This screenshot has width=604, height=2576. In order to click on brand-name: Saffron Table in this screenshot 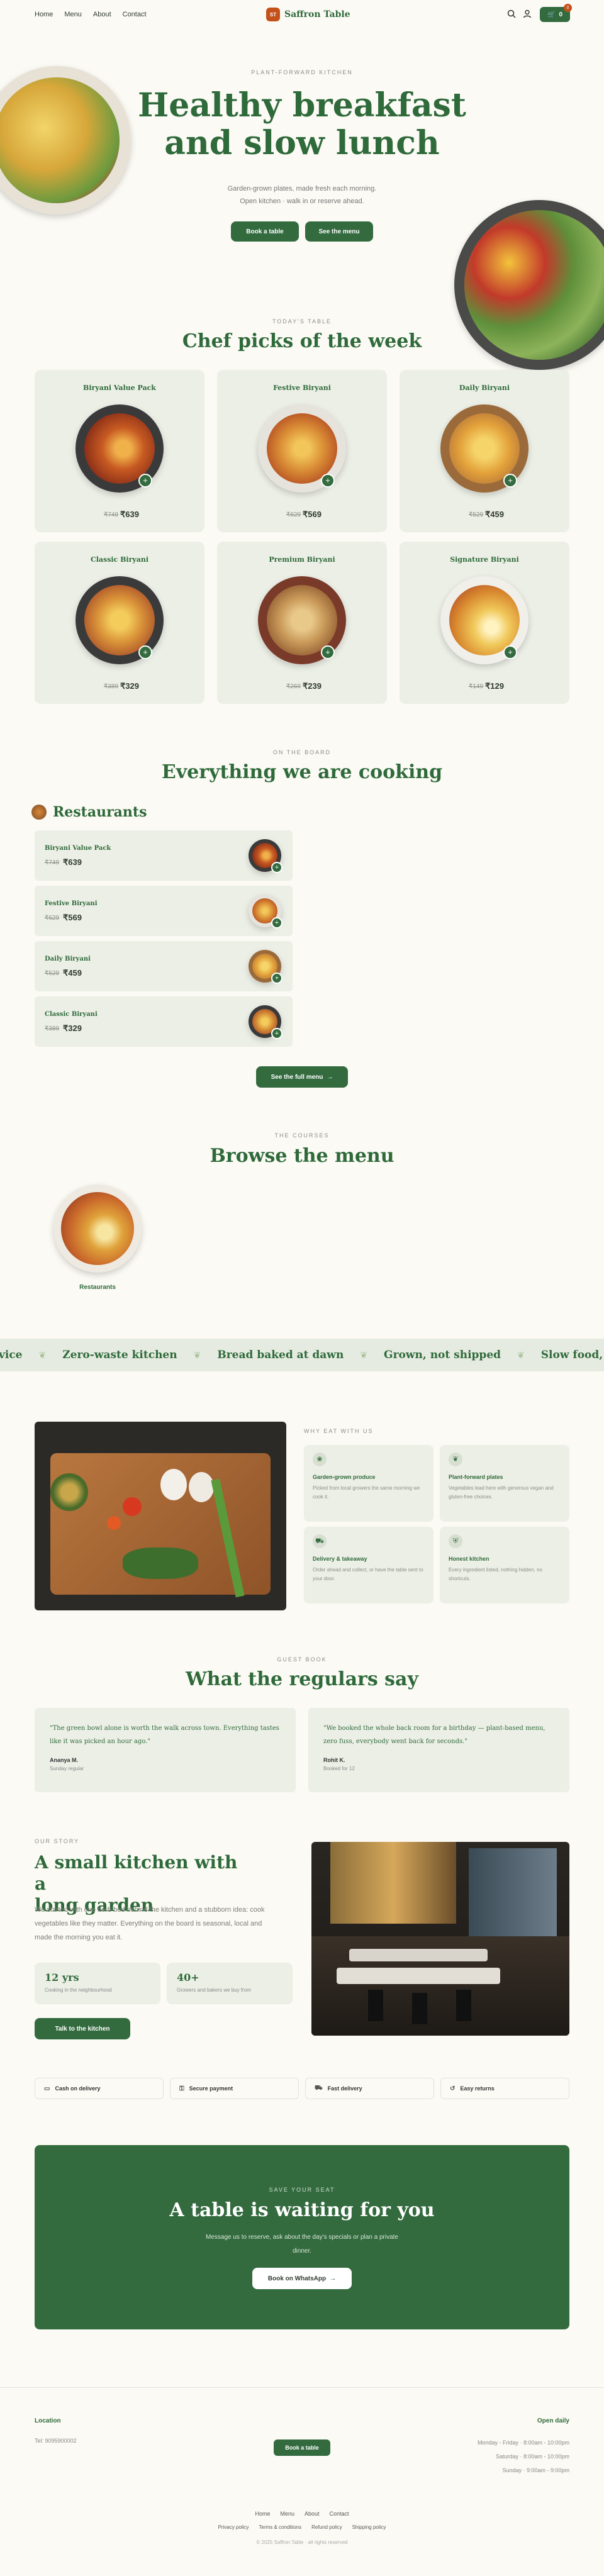, I will do `click(317, 14)`.